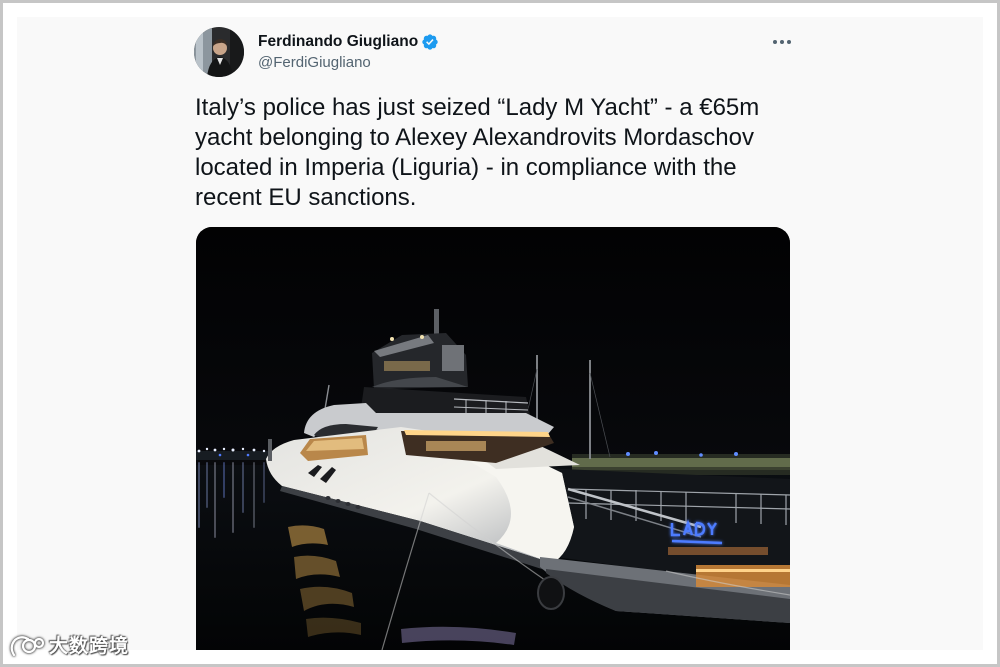 This screenshot has height=667, width=1000. Describe the element at coordinates (338, 42) in the screenshot. I see `author-name: Ferdinando Giugliano` at that location.